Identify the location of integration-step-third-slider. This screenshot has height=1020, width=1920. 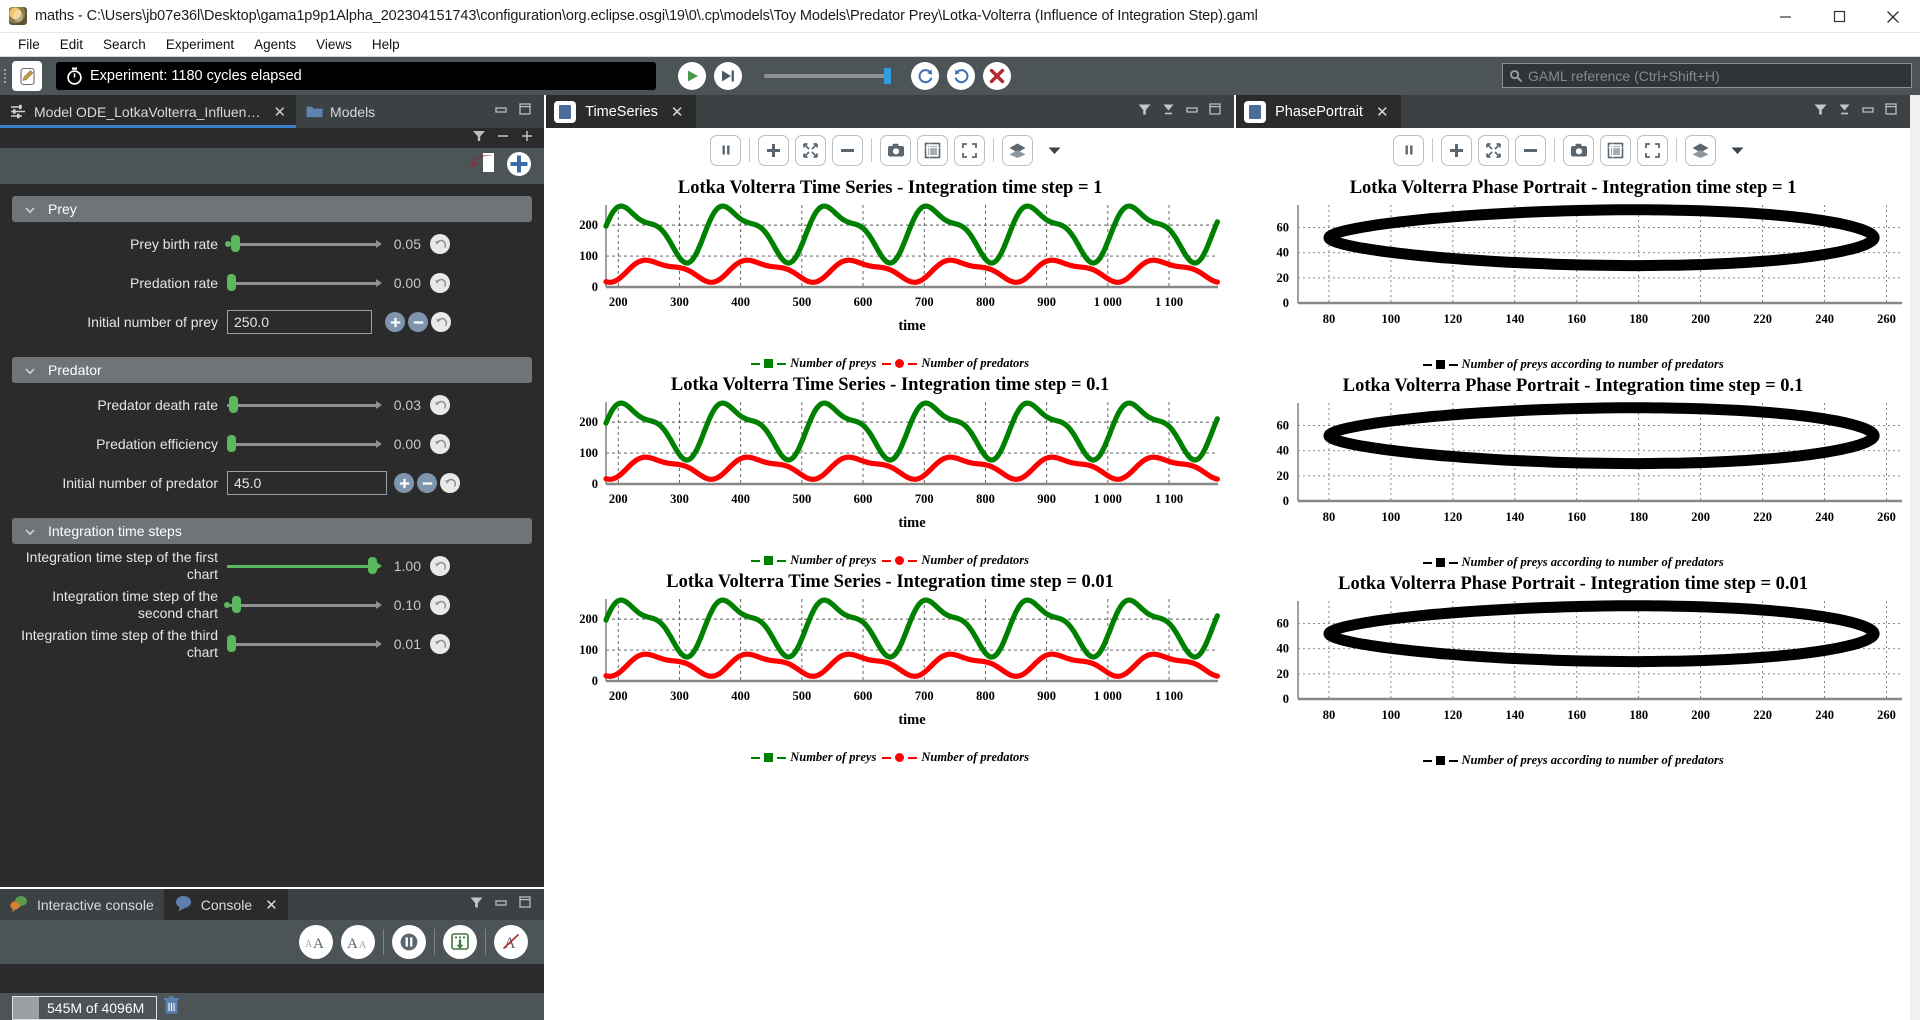
(304, 644).